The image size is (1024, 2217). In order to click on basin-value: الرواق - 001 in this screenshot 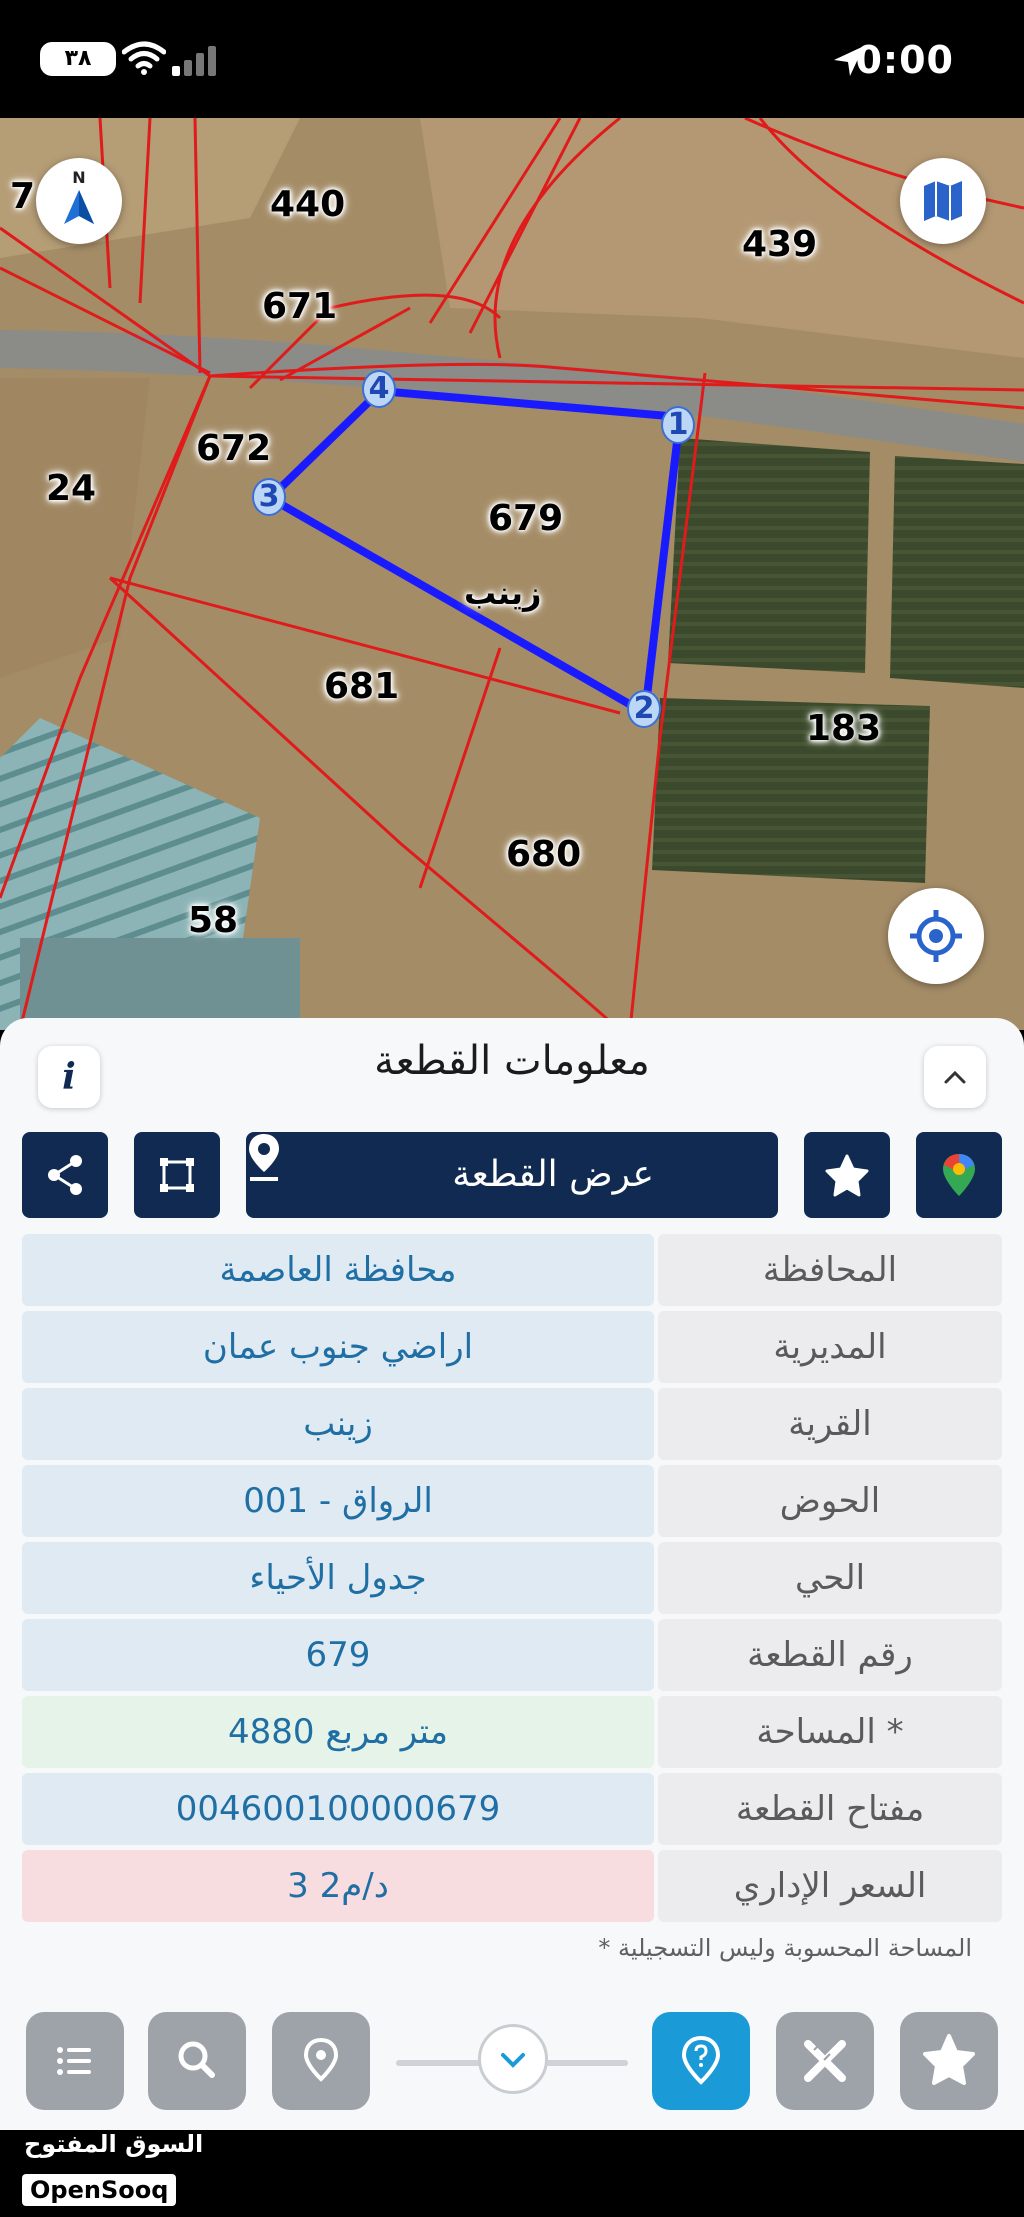, I will do `click(338, 1501)`.